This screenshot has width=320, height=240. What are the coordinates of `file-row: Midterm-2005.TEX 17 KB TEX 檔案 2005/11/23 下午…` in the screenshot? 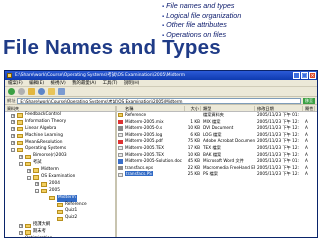 It's located at (217, 148).